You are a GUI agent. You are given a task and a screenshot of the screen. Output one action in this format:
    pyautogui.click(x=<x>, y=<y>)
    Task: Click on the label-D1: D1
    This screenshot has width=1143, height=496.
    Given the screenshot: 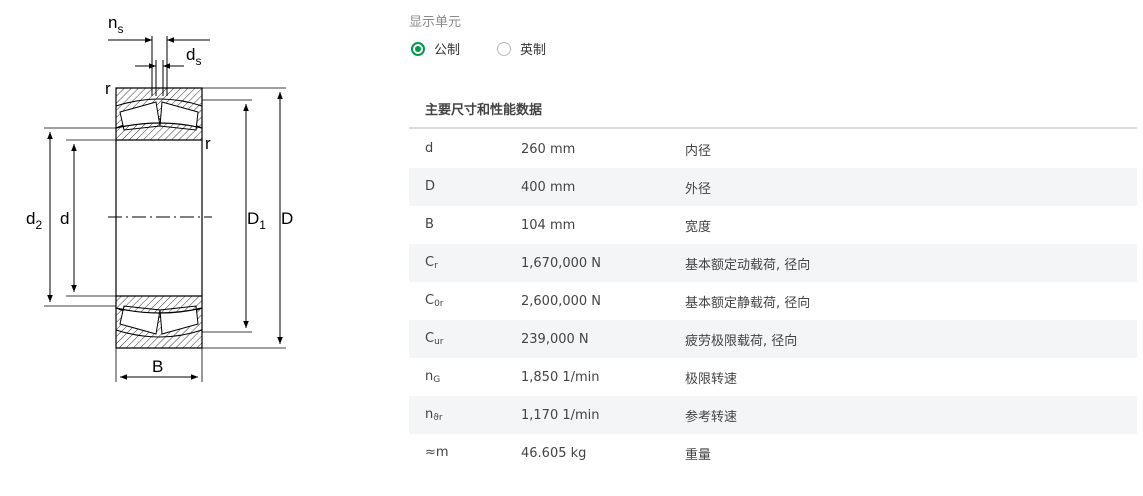 What is the action you would take?
    pyautogui.click(x=256, y=220)
    